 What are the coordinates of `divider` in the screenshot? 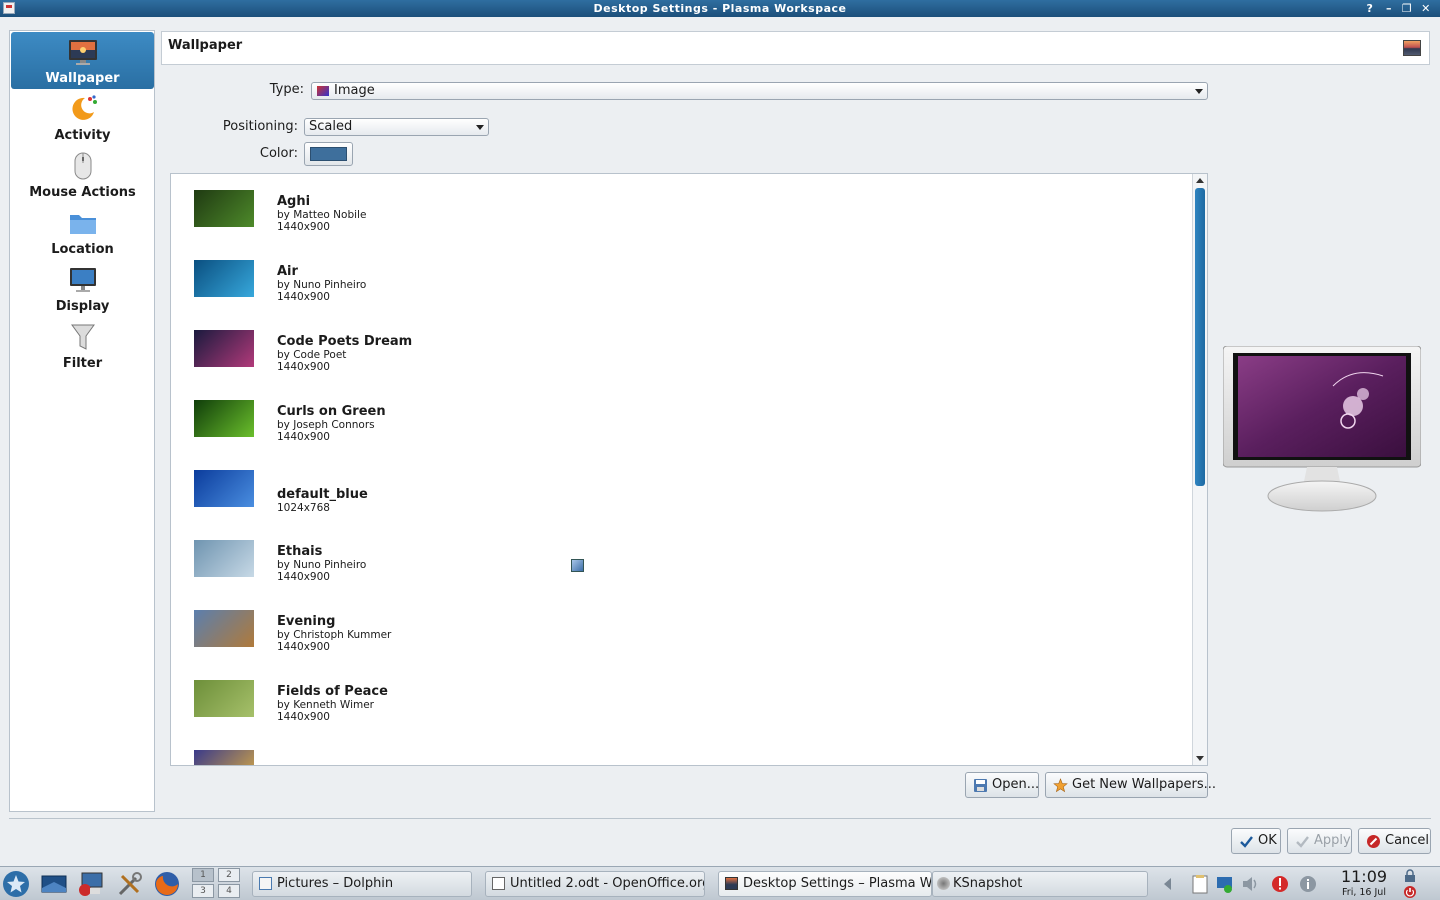 It's located at (720, 818).